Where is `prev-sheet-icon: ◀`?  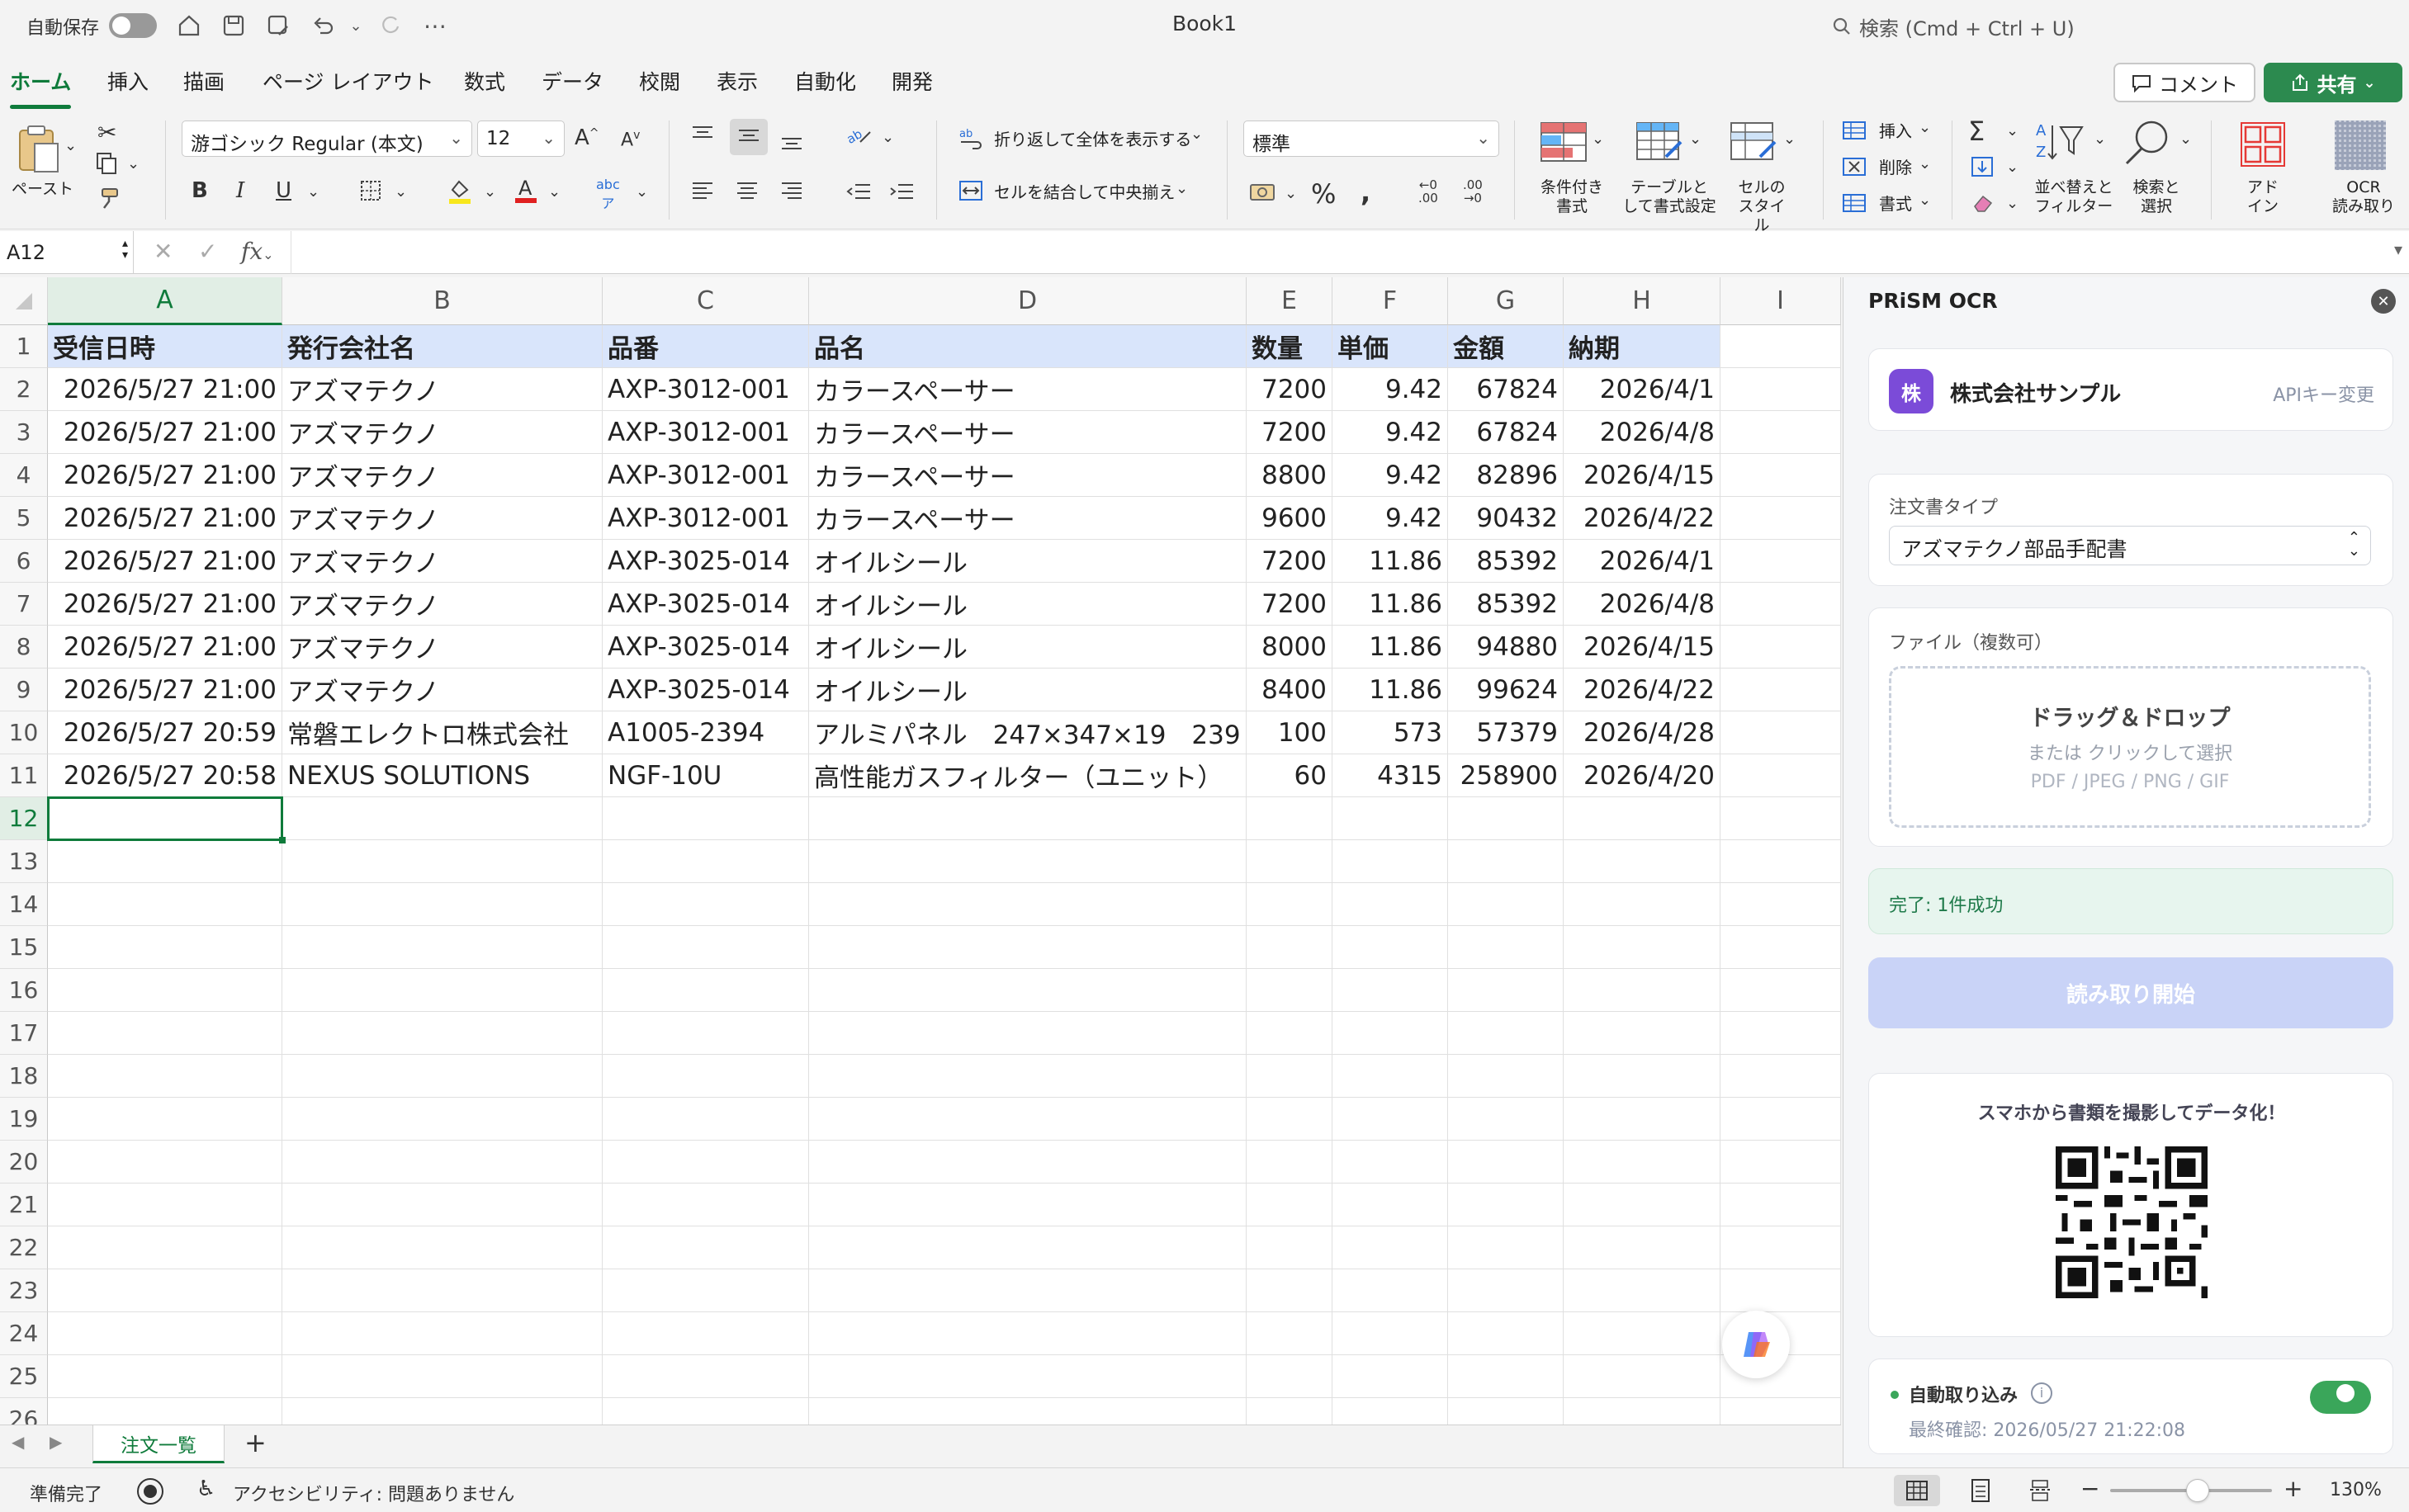
prev-sheet-icon: ◀ is located at coordinates (18, 1442).